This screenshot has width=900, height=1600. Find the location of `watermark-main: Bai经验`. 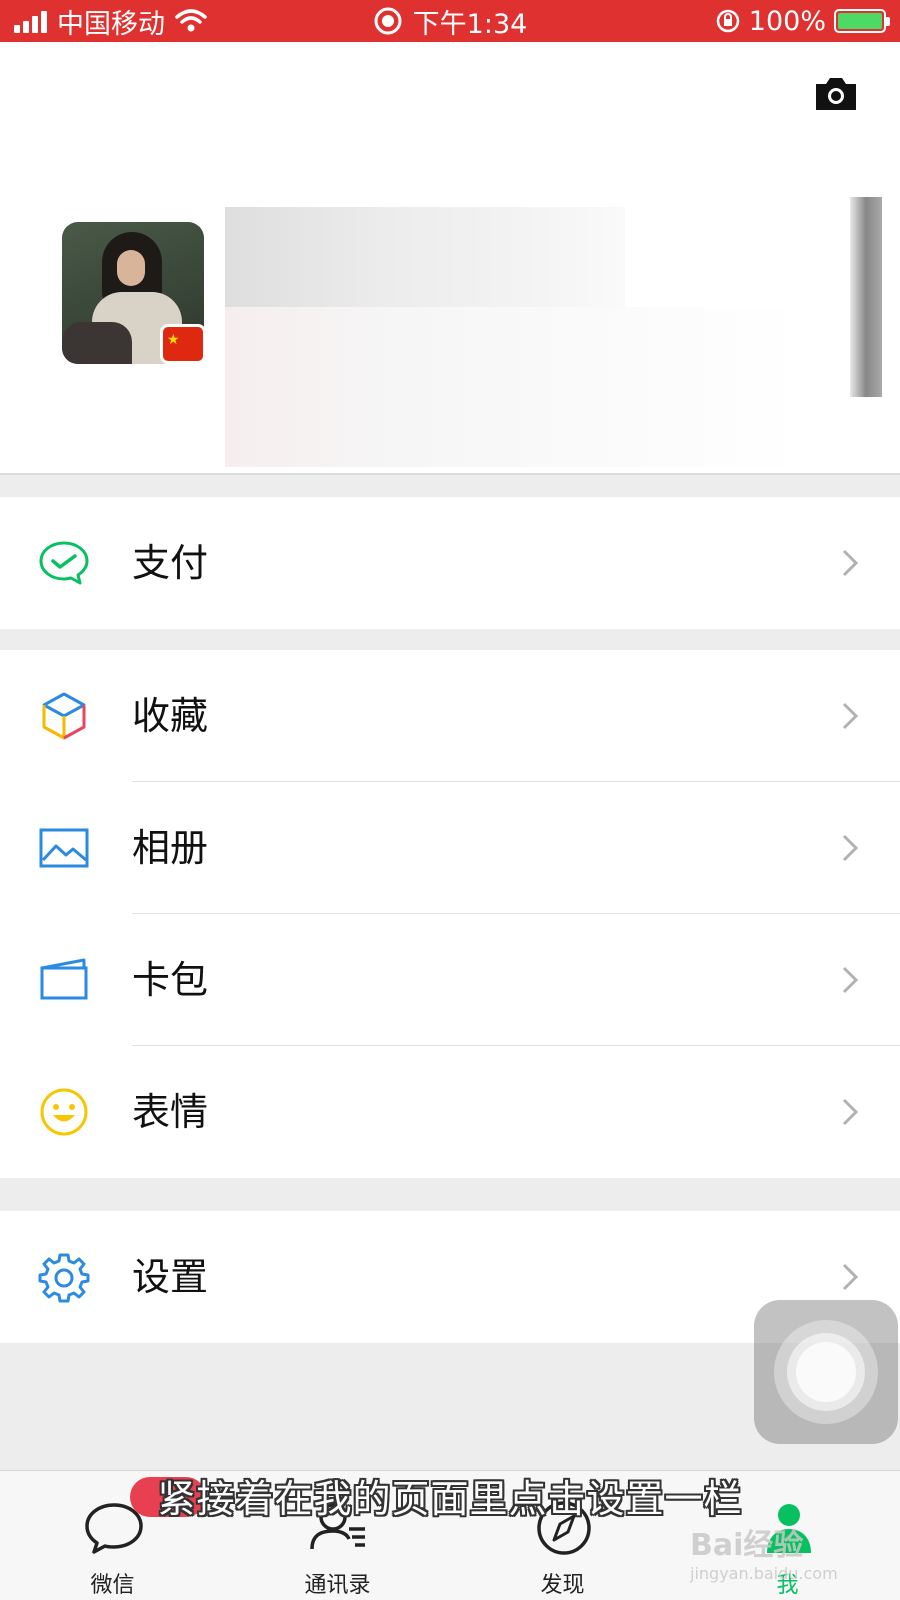

watermark-main: Bai经验 is located at coordinates (747, 1545).